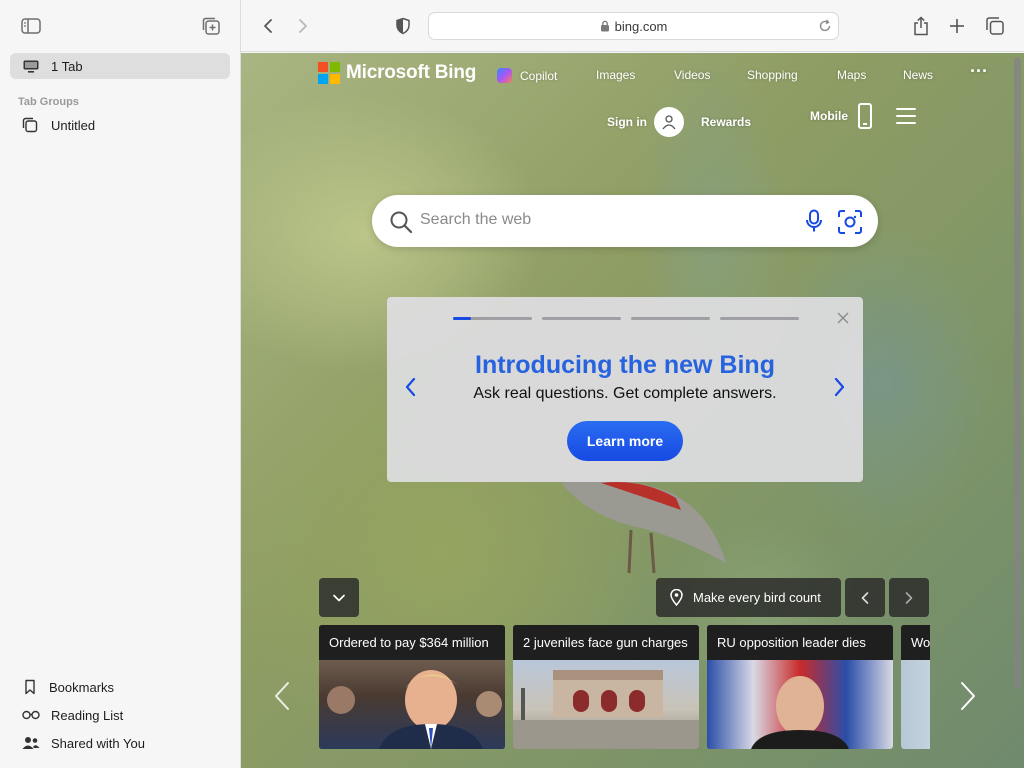 Image resolution: width=1024 pixels, height=768 pixels. Describe the element at coordinates (757, 597) in the screenshot. I see `location-text: Make every bird count` at that location.